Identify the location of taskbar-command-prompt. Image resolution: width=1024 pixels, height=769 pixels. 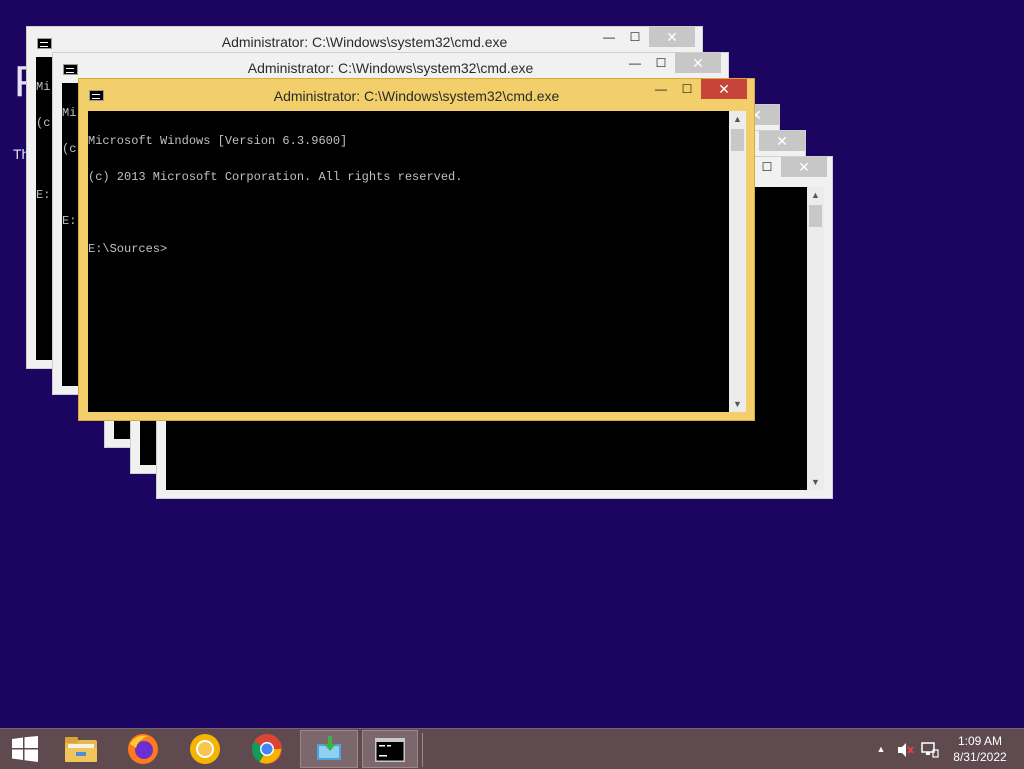
(392, 749).